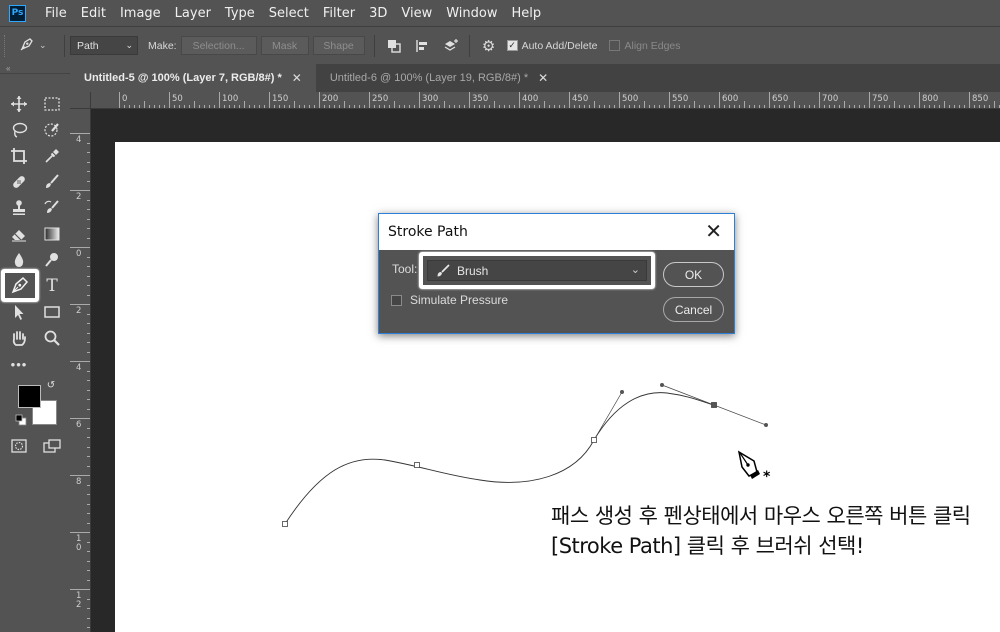 The height and width of the screenshot is (632, 1000). I want to click on simulate-pressure-option: Simulate Pressure, so click(449, 300).